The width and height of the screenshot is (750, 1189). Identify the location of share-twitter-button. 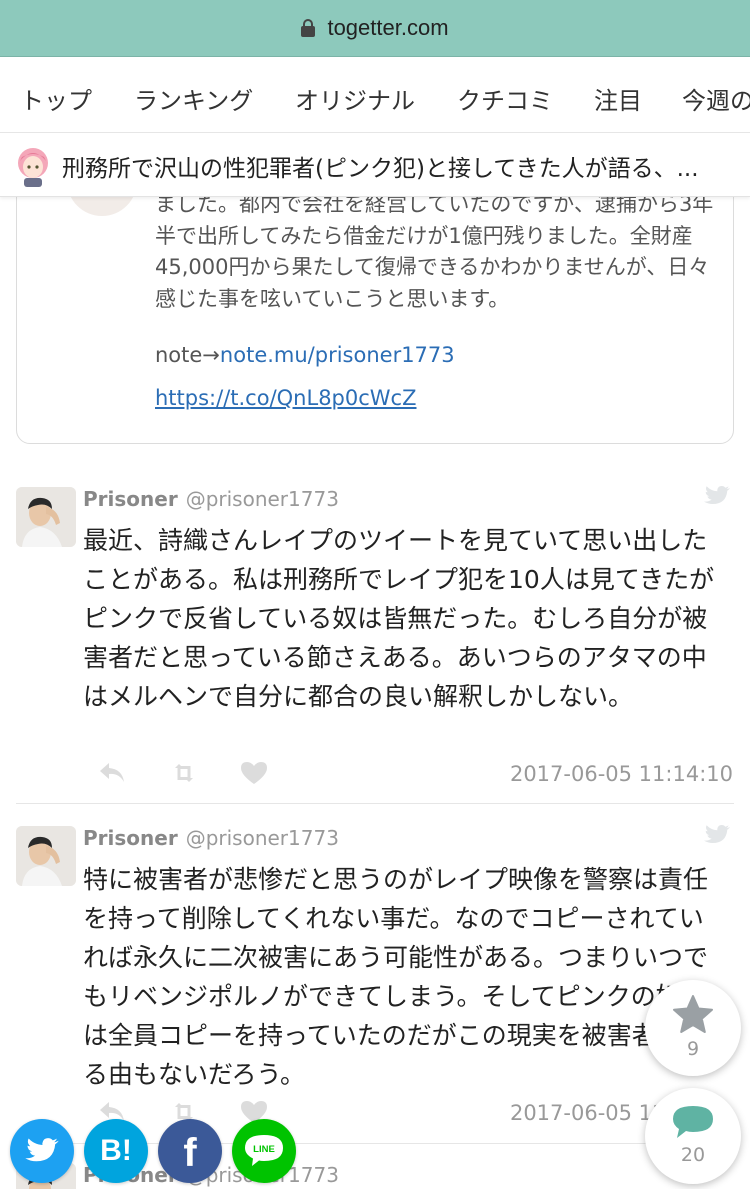
(42, 1151).